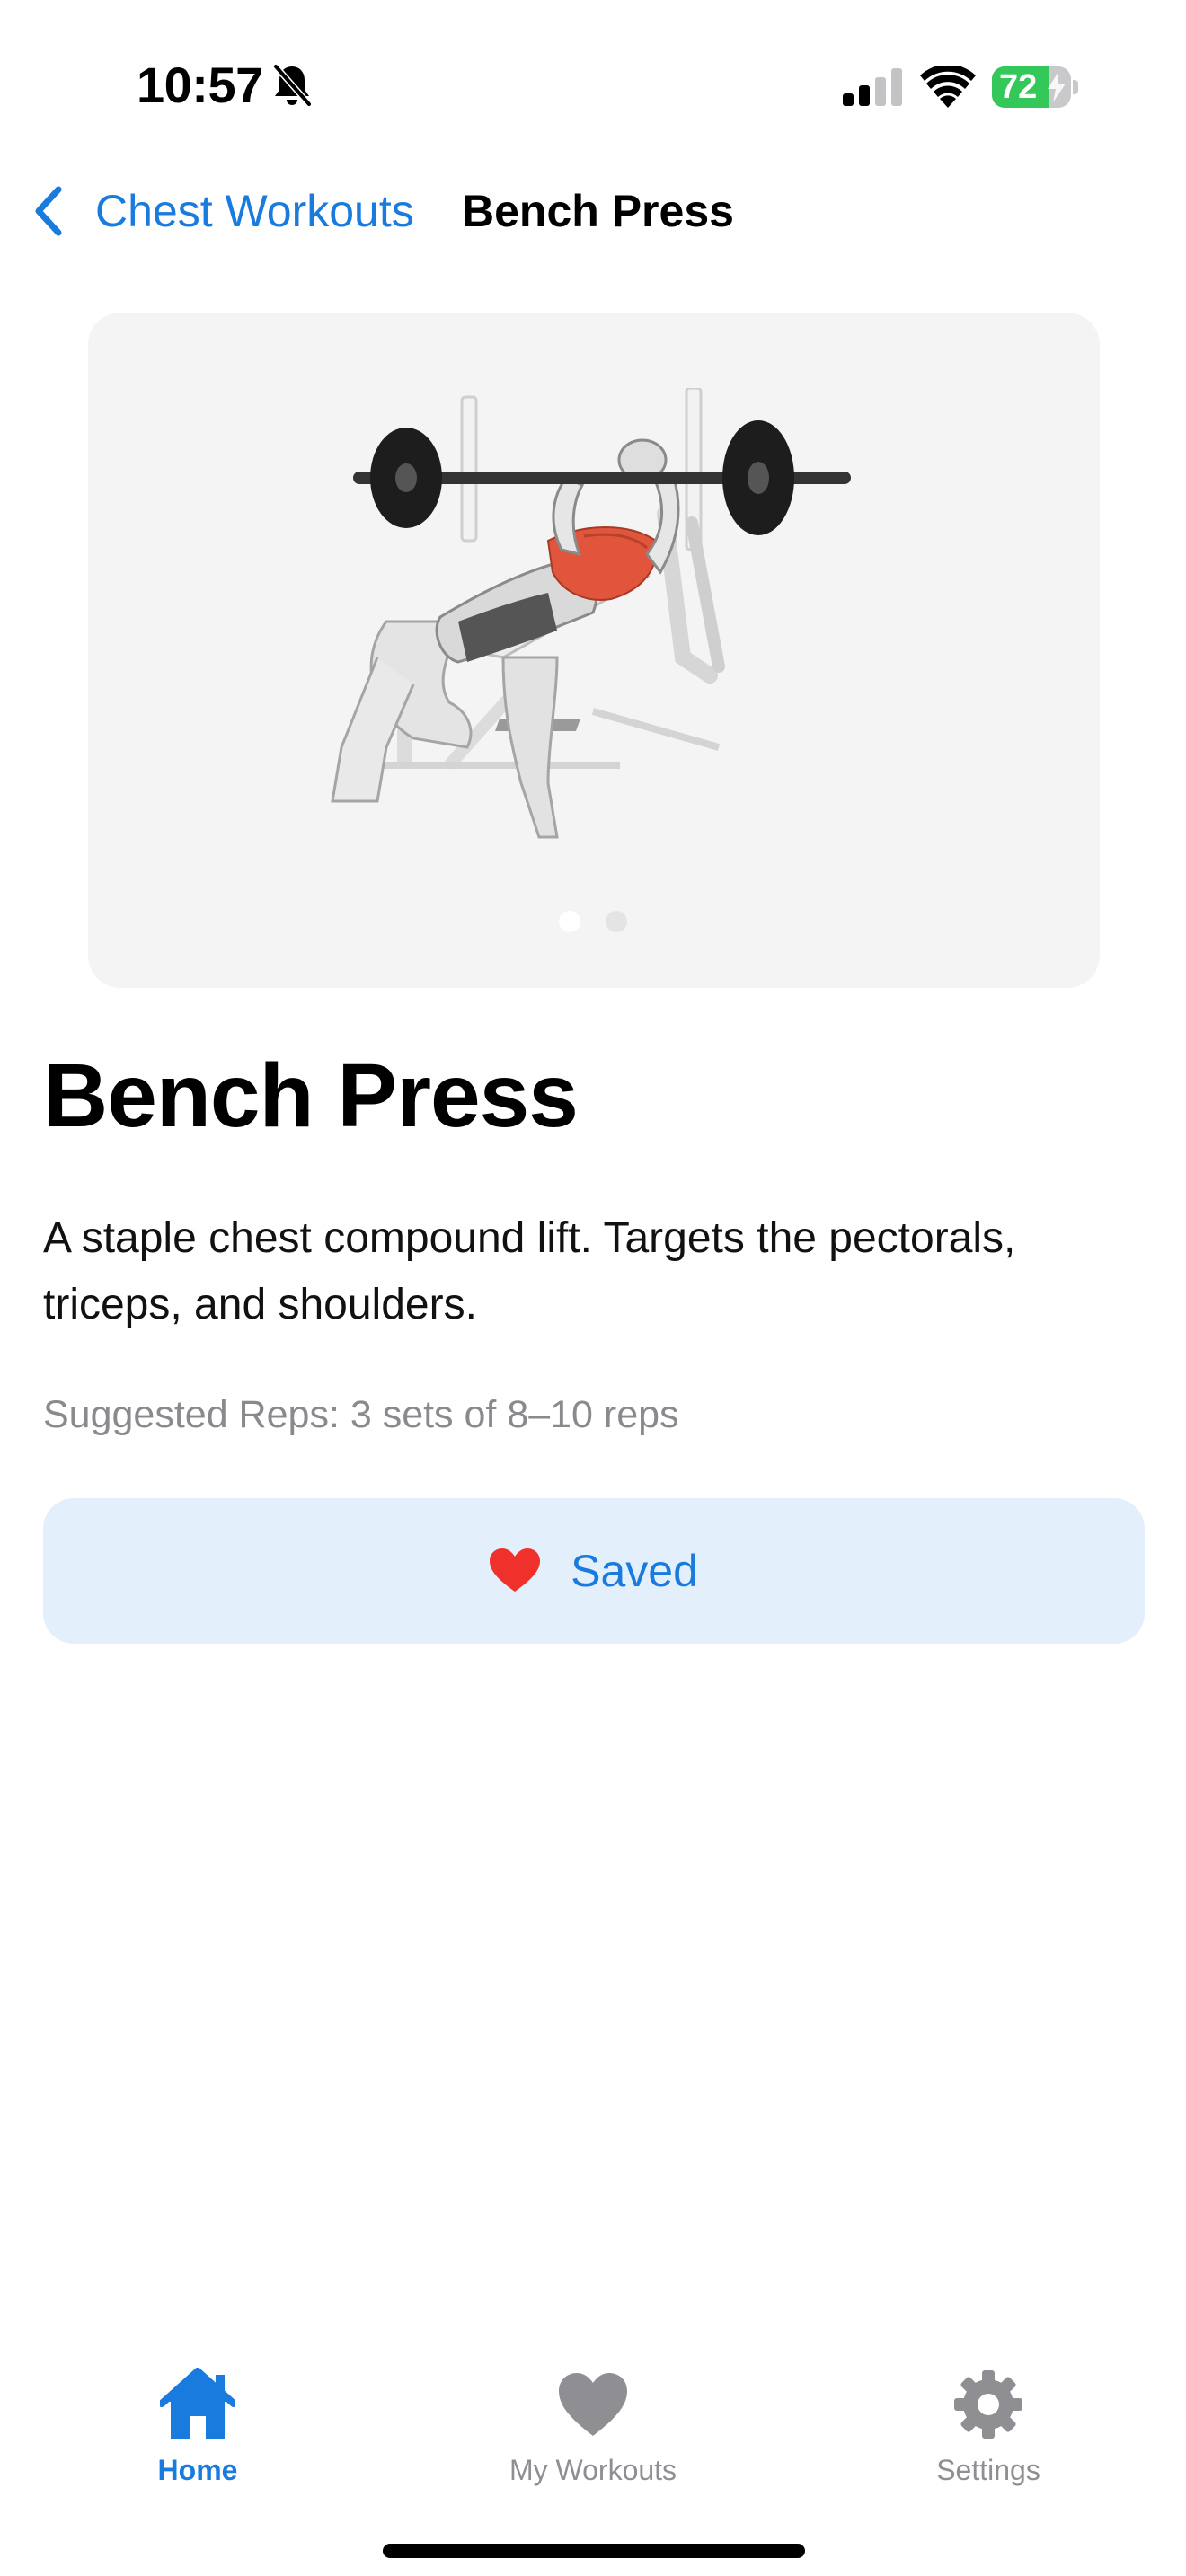  I want to click on tab-my-workouts-label: My Workouts, so click(593, 2470).